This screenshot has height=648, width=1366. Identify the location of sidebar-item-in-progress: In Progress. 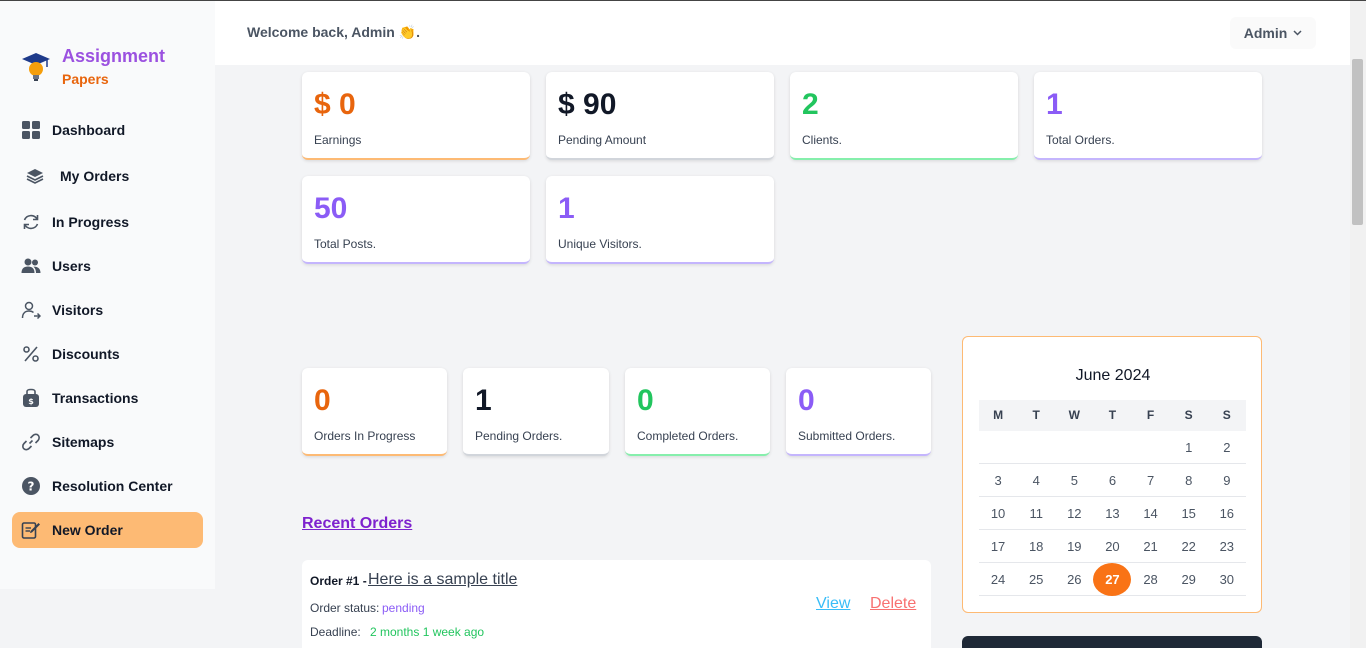
(107, 222).